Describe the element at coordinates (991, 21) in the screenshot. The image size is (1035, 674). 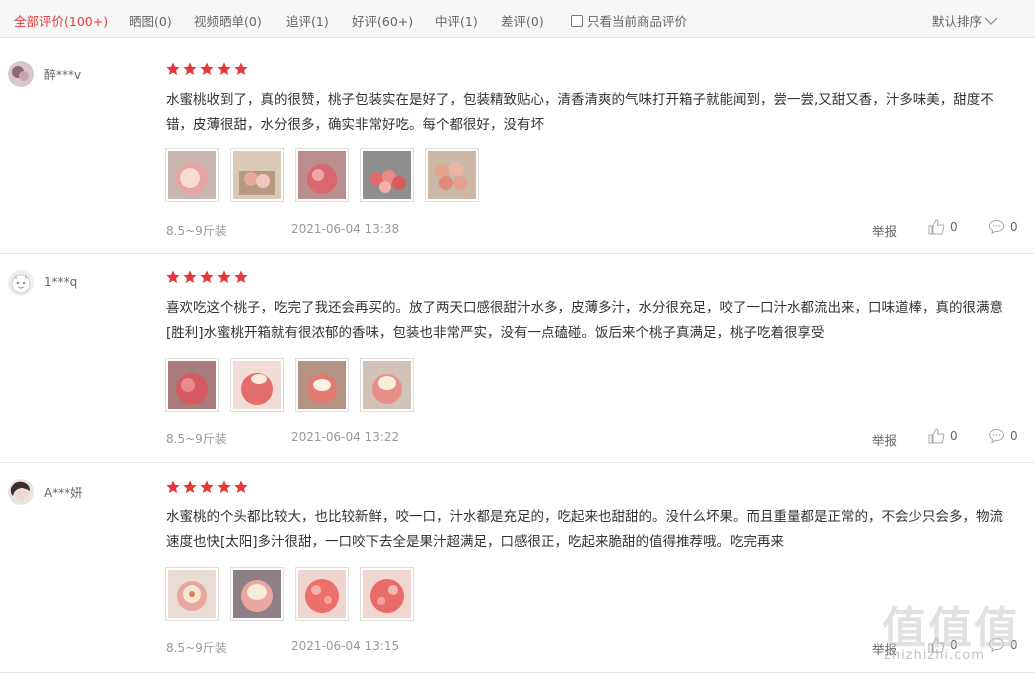
I see `chevron-down-icon` at that location.